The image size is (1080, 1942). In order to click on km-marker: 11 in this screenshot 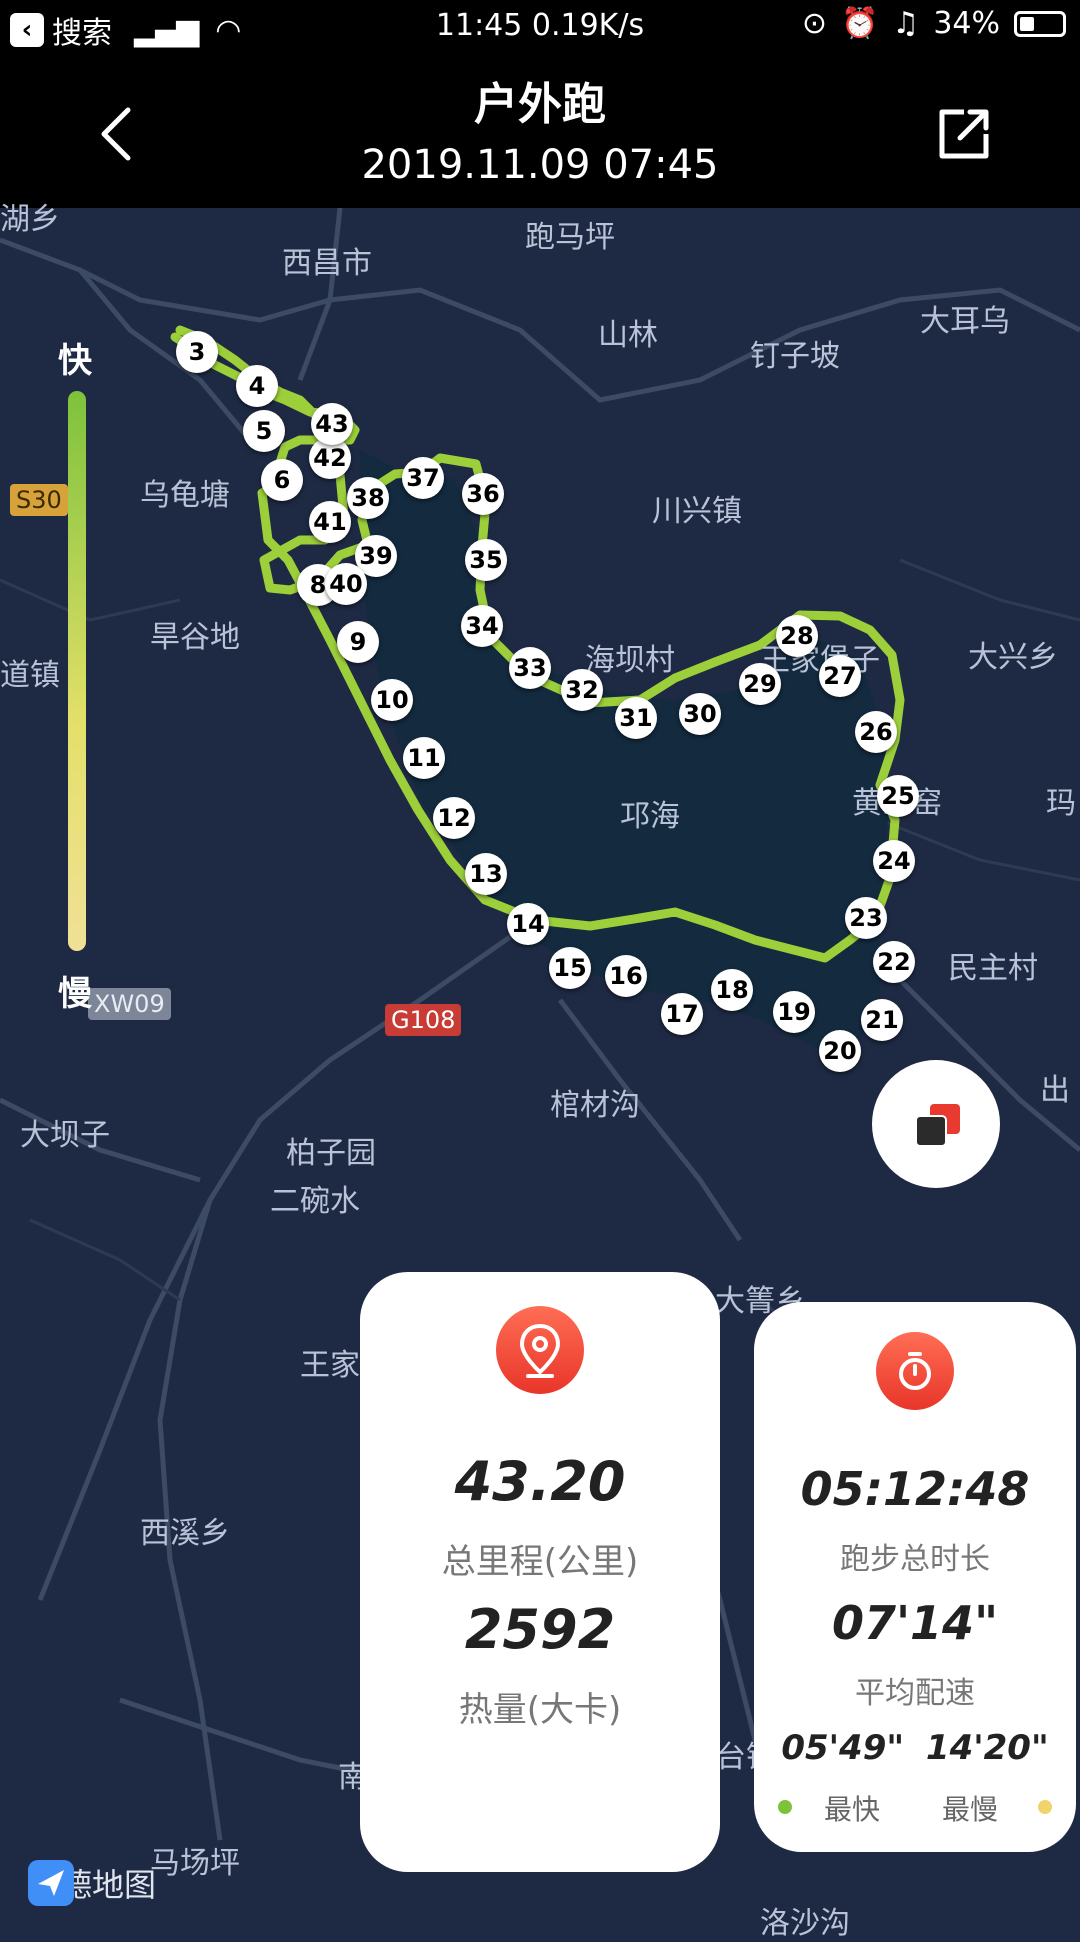, I will do `click(424, 758)`.